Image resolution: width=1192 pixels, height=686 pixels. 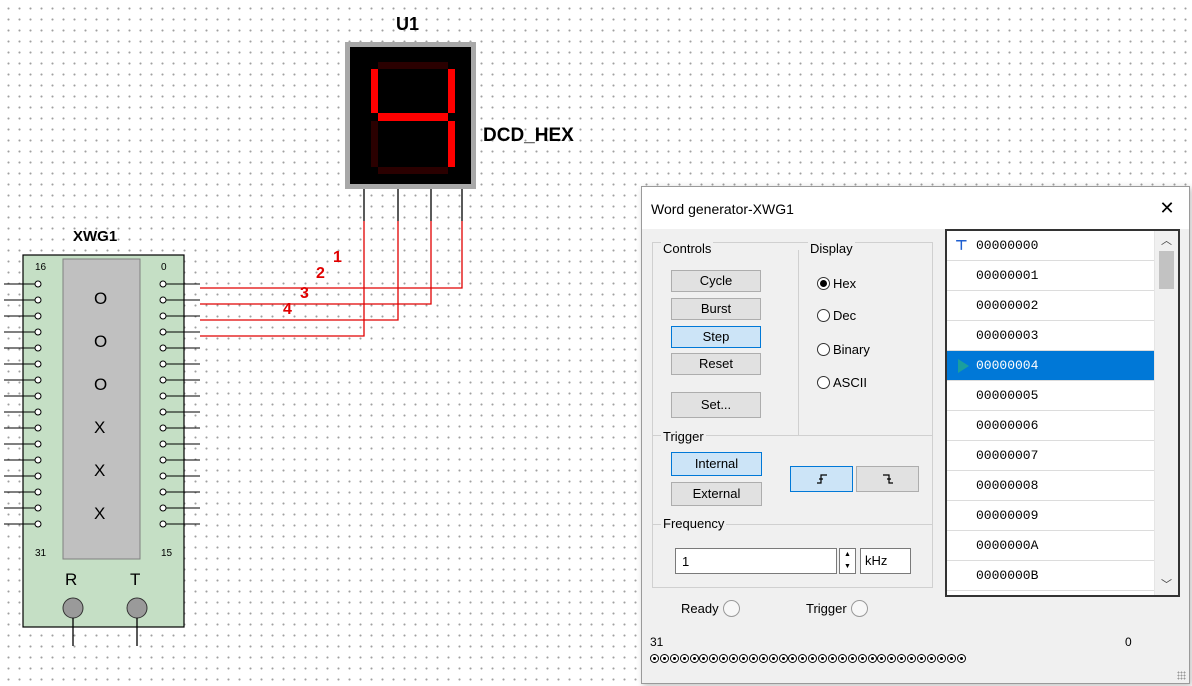 I want to click on word-row: 00000006, so click(x=1050, y=426).